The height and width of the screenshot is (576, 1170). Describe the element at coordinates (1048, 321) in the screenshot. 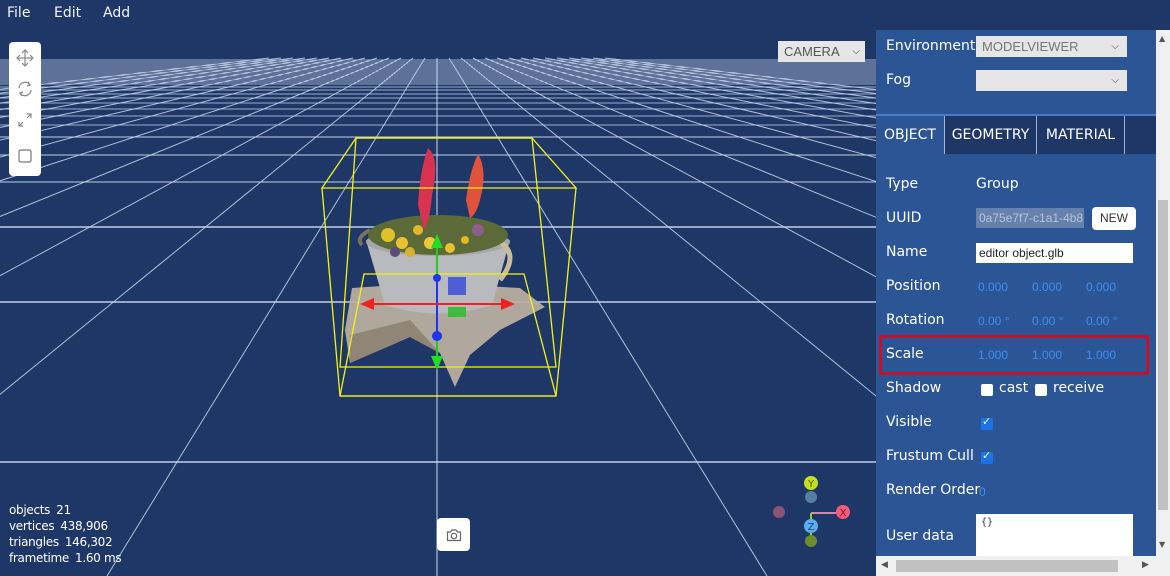

I see `rotation-y-input: 0.00 °` at that location.